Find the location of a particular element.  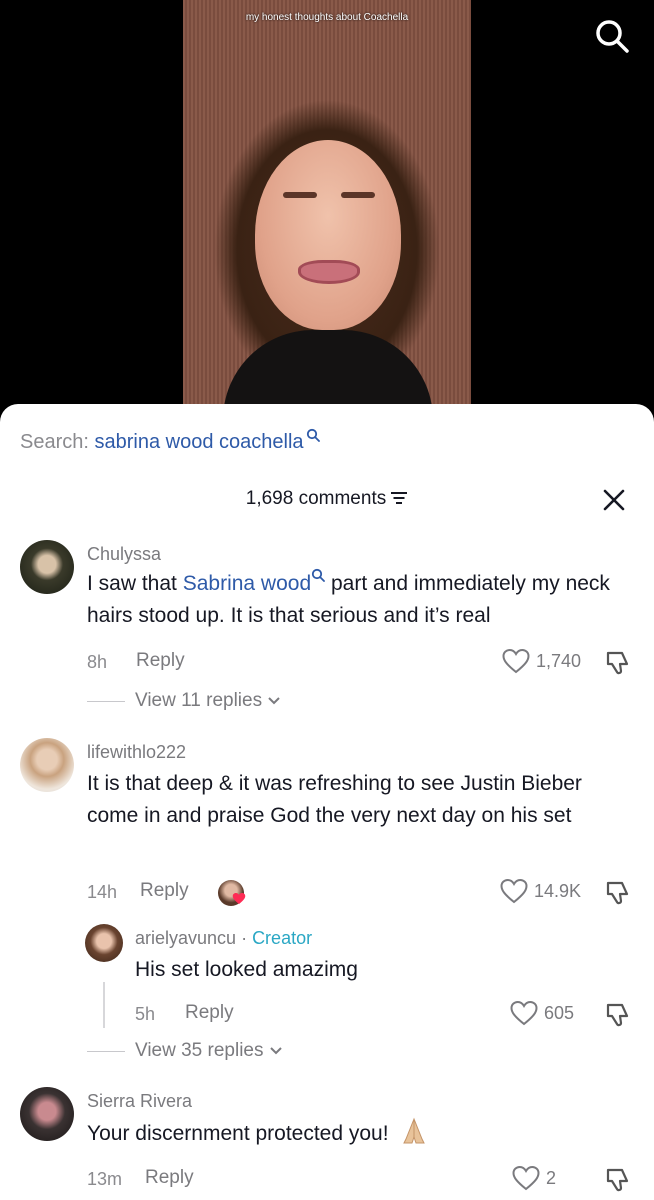

like-button: 2 is located at coordinates (534, 1178).